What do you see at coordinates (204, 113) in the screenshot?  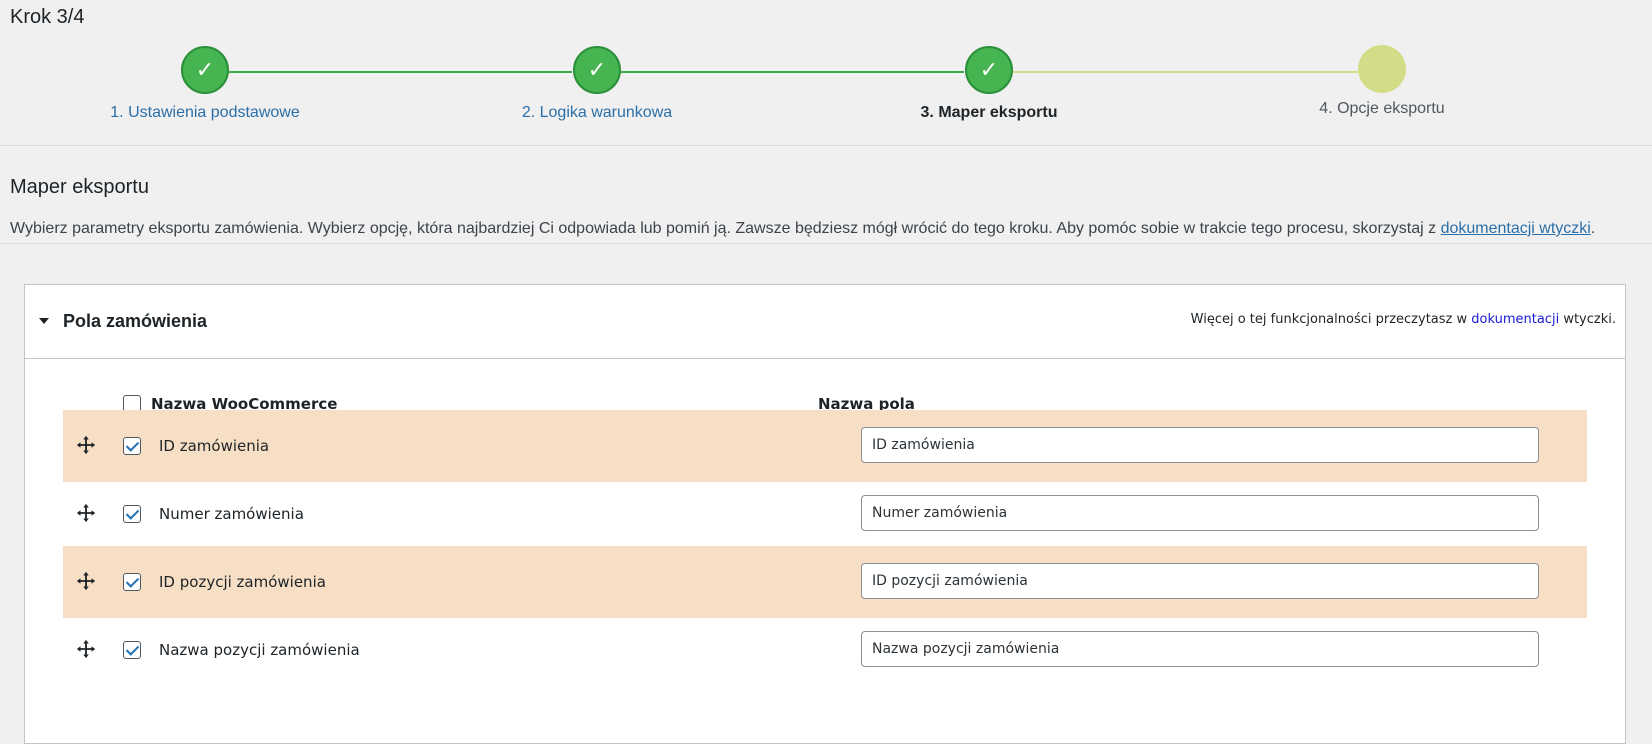 I see `step-1-link: 1. Ustawienia podstawowe` at bounding box center [204, 113].